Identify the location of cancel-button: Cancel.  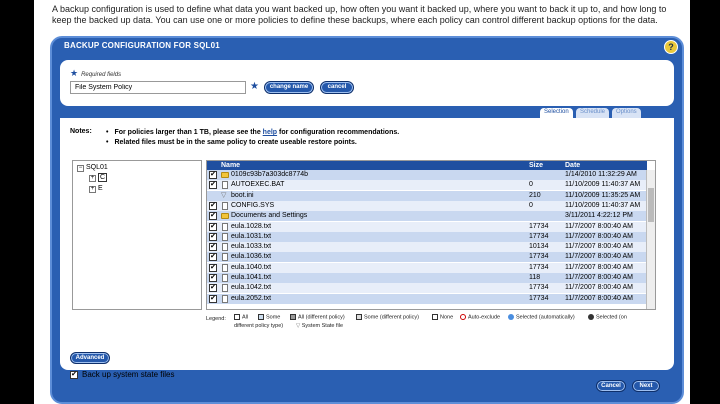
(611, 386).